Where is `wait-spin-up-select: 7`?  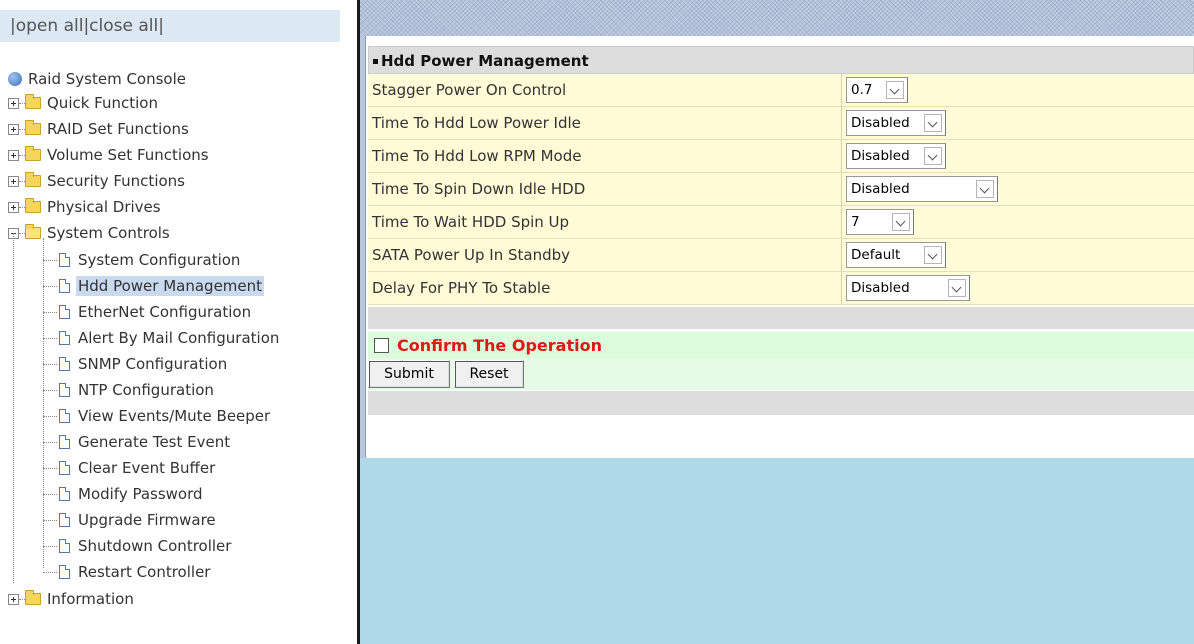 wait-spin-up-select: 7 is located at coordinates (880, 222).